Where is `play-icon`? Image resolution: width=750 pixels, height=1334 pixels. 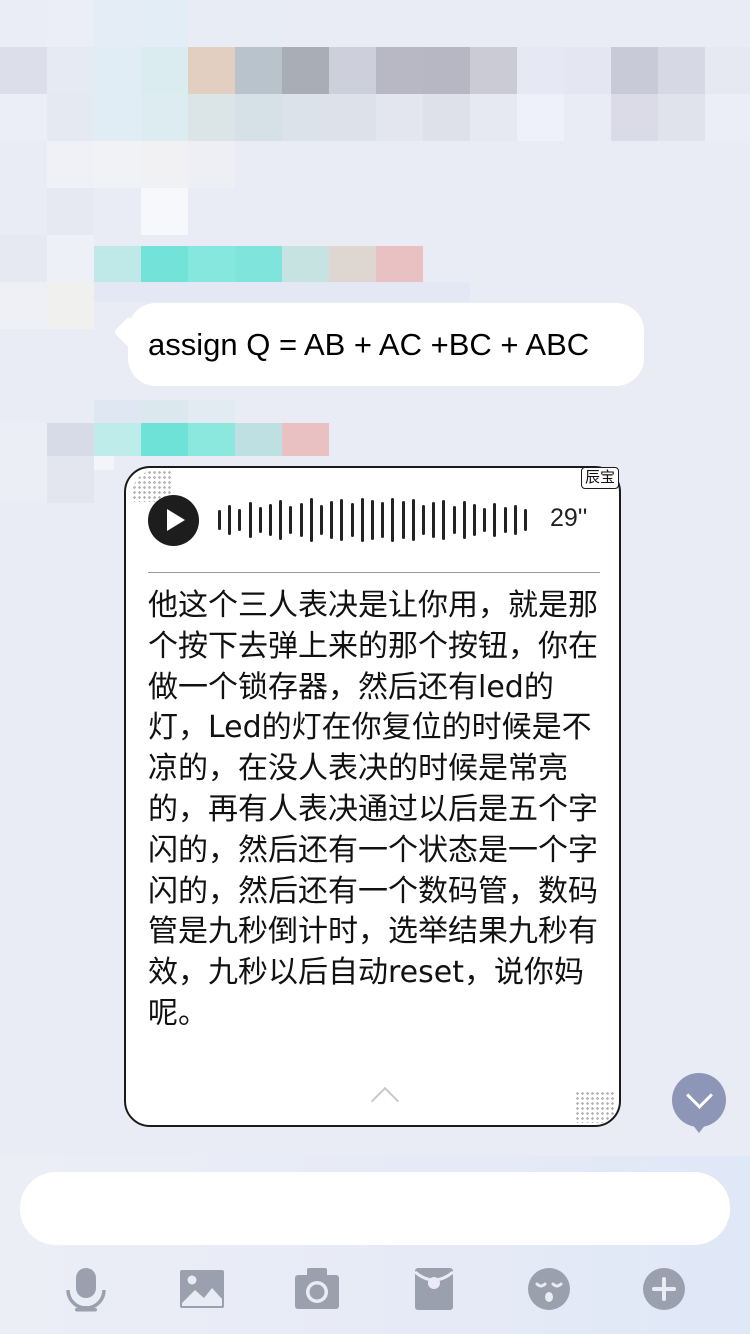 play-icon is located at coordinates (173, 520).